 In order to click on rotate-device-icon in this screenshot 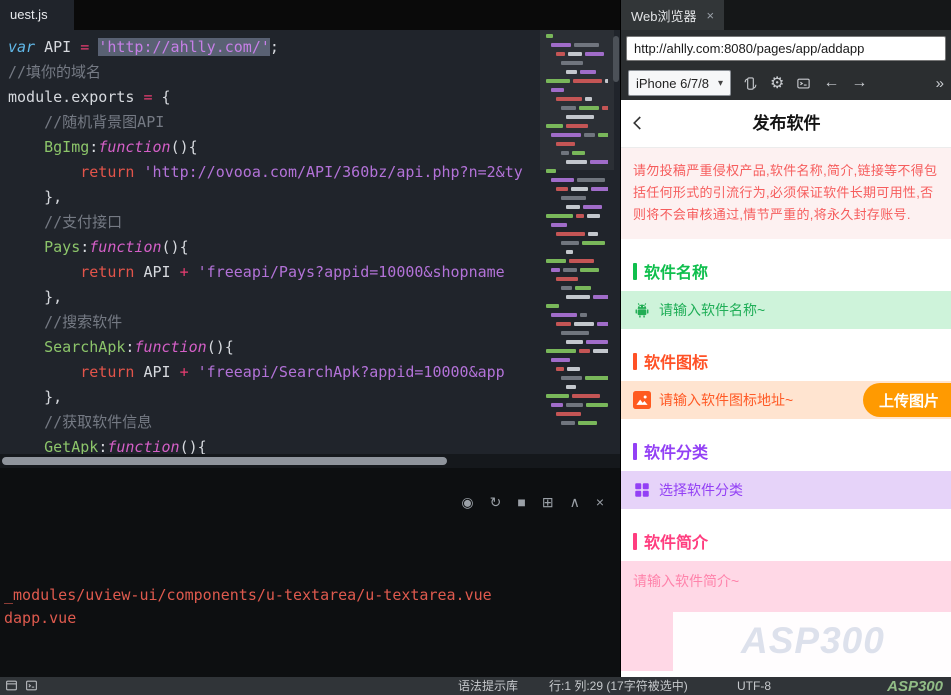, I will do `click(750, 83)`.